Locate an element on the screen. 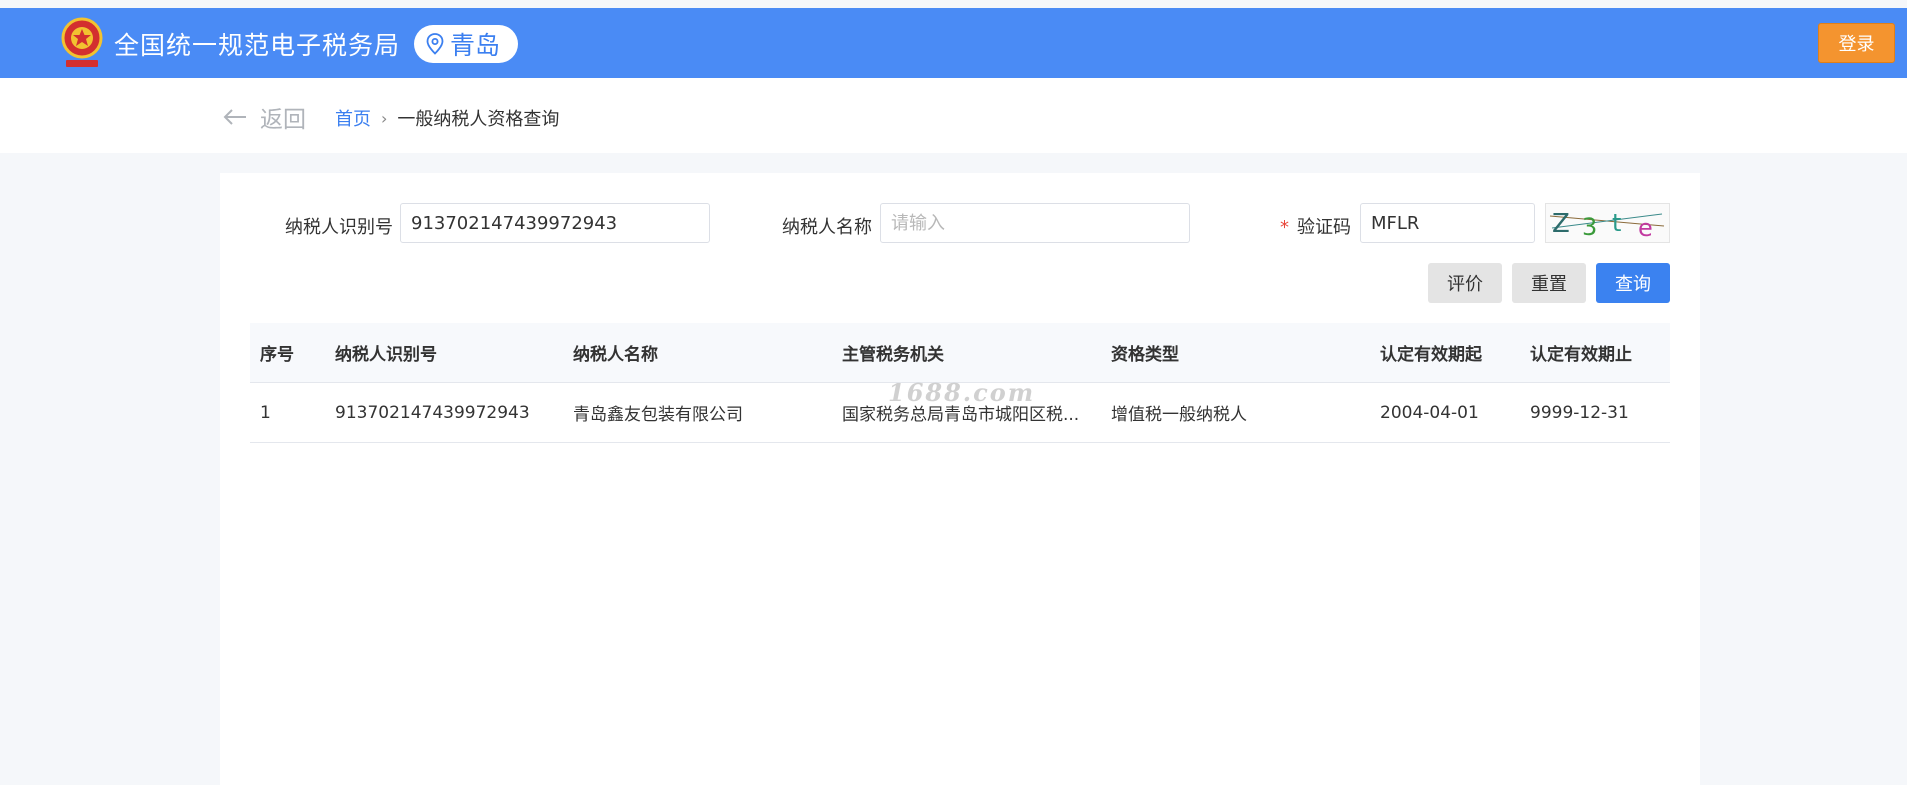 The image size is (1907, 785). taxpayer-name-label: 纳税人名称 is located at coordinates (827, 227).